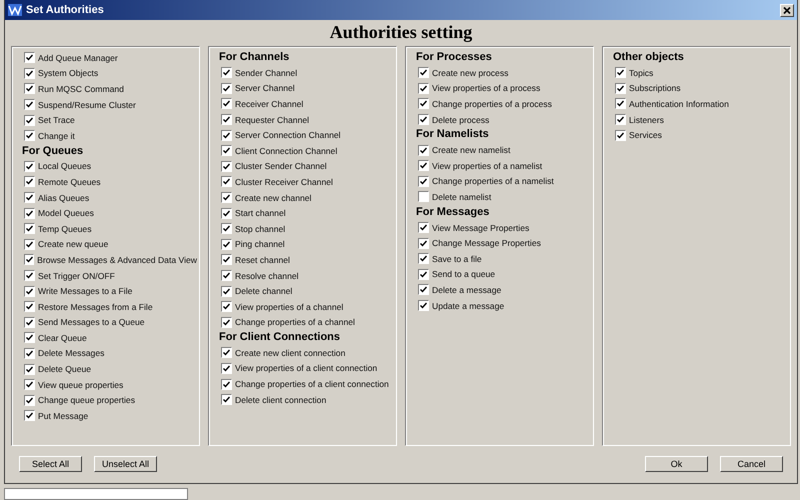 The image size is (800, 500). Describe the element at coordinates (65, 166) in the screenshot. I see `checkbox-label: Local Queues` at that location.